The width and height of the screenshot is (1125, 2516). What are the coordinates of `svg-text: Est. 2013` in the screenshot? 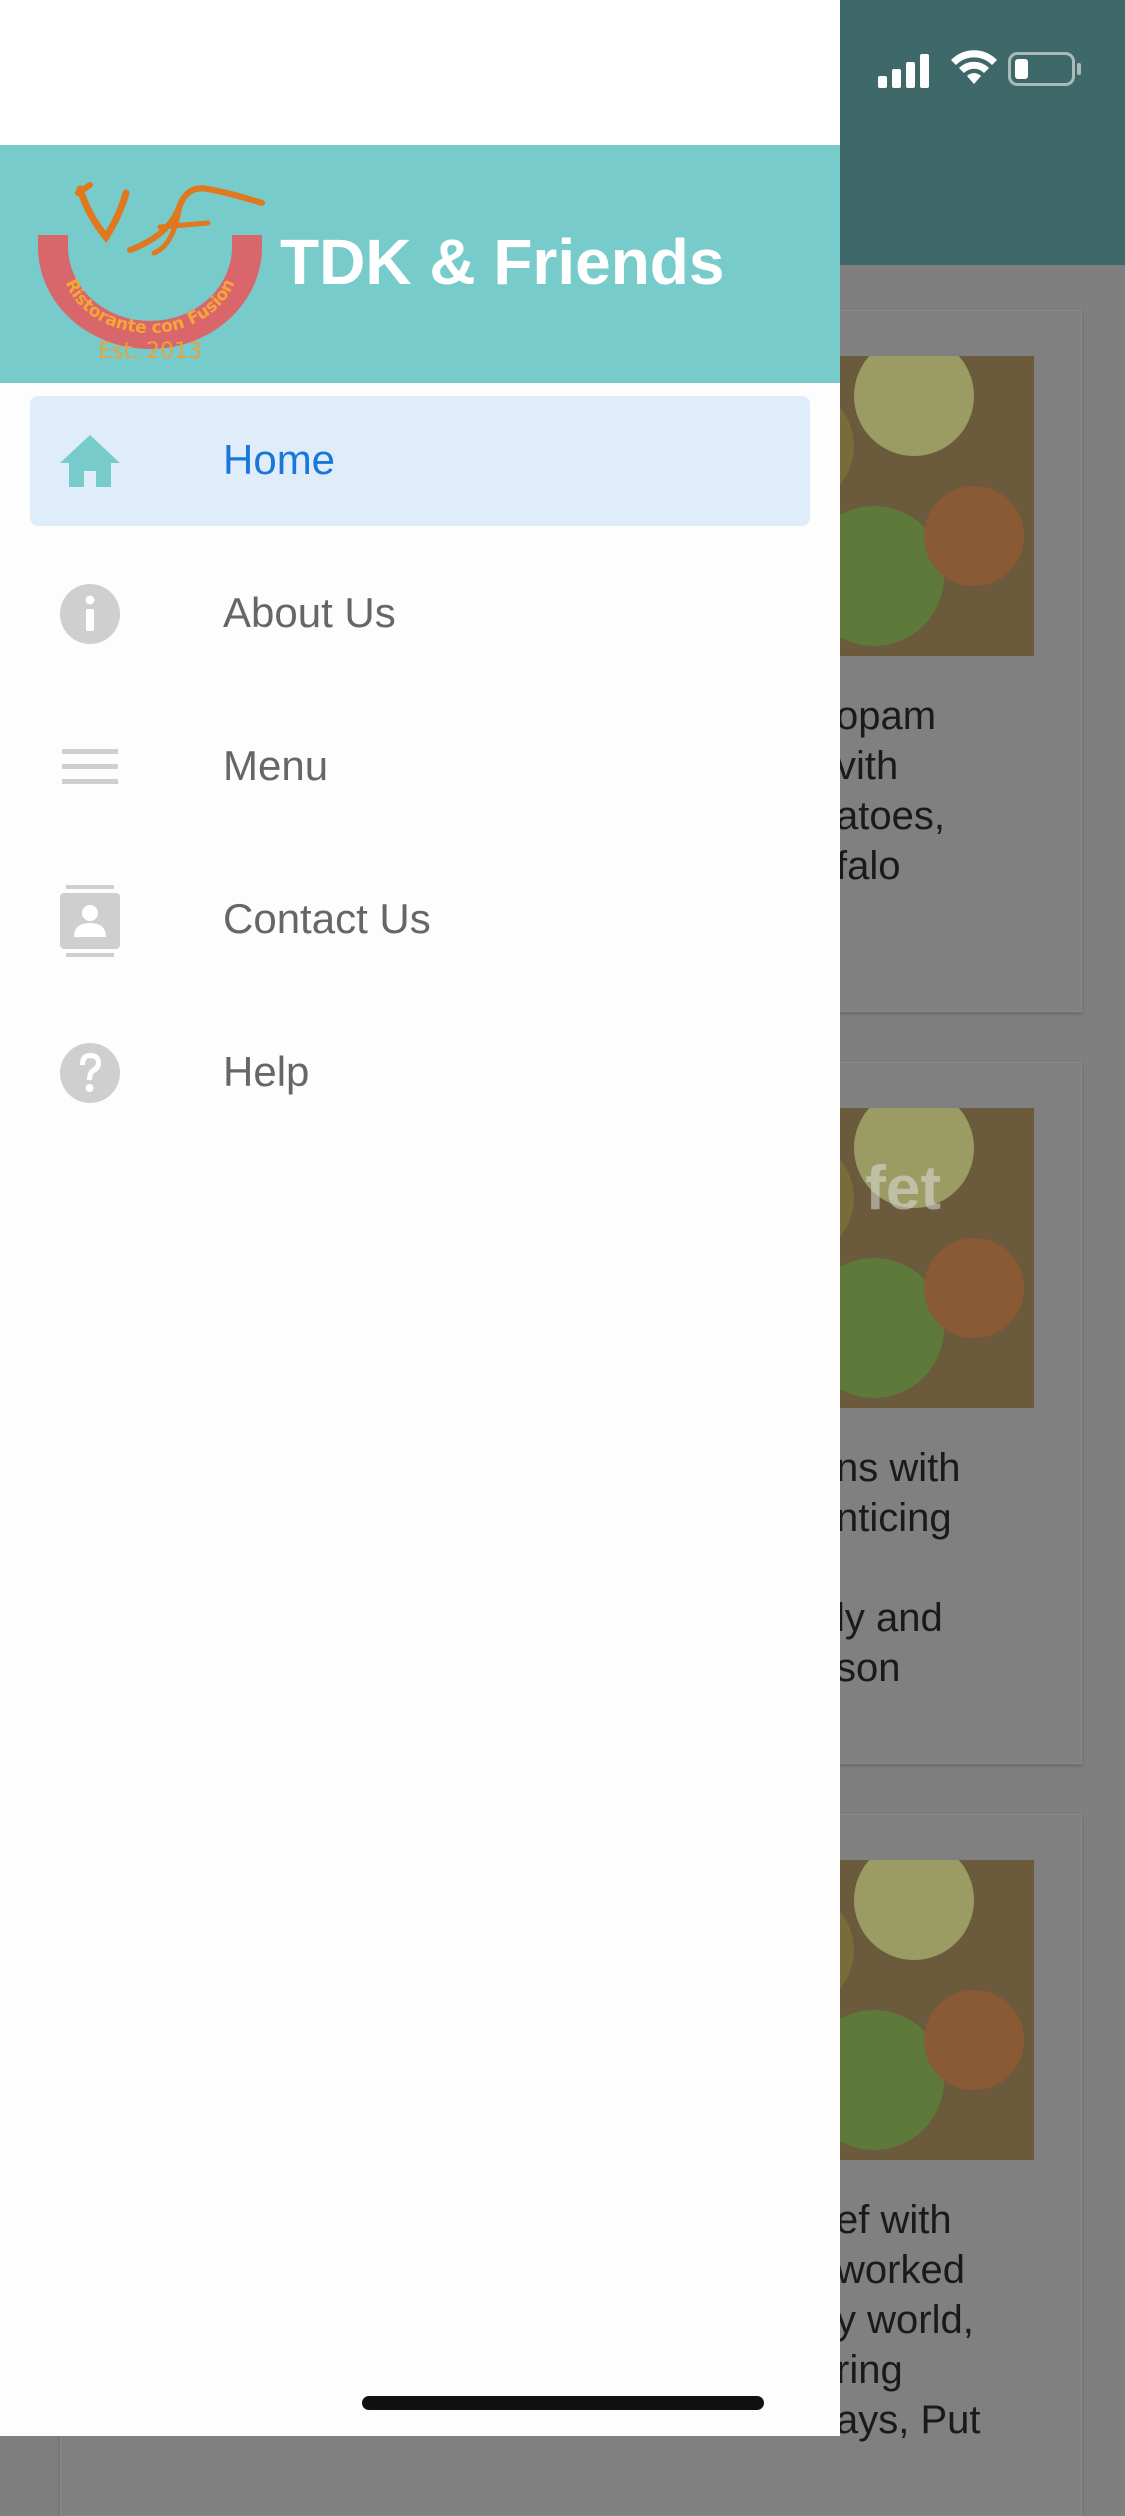 It's located at (150, 351).